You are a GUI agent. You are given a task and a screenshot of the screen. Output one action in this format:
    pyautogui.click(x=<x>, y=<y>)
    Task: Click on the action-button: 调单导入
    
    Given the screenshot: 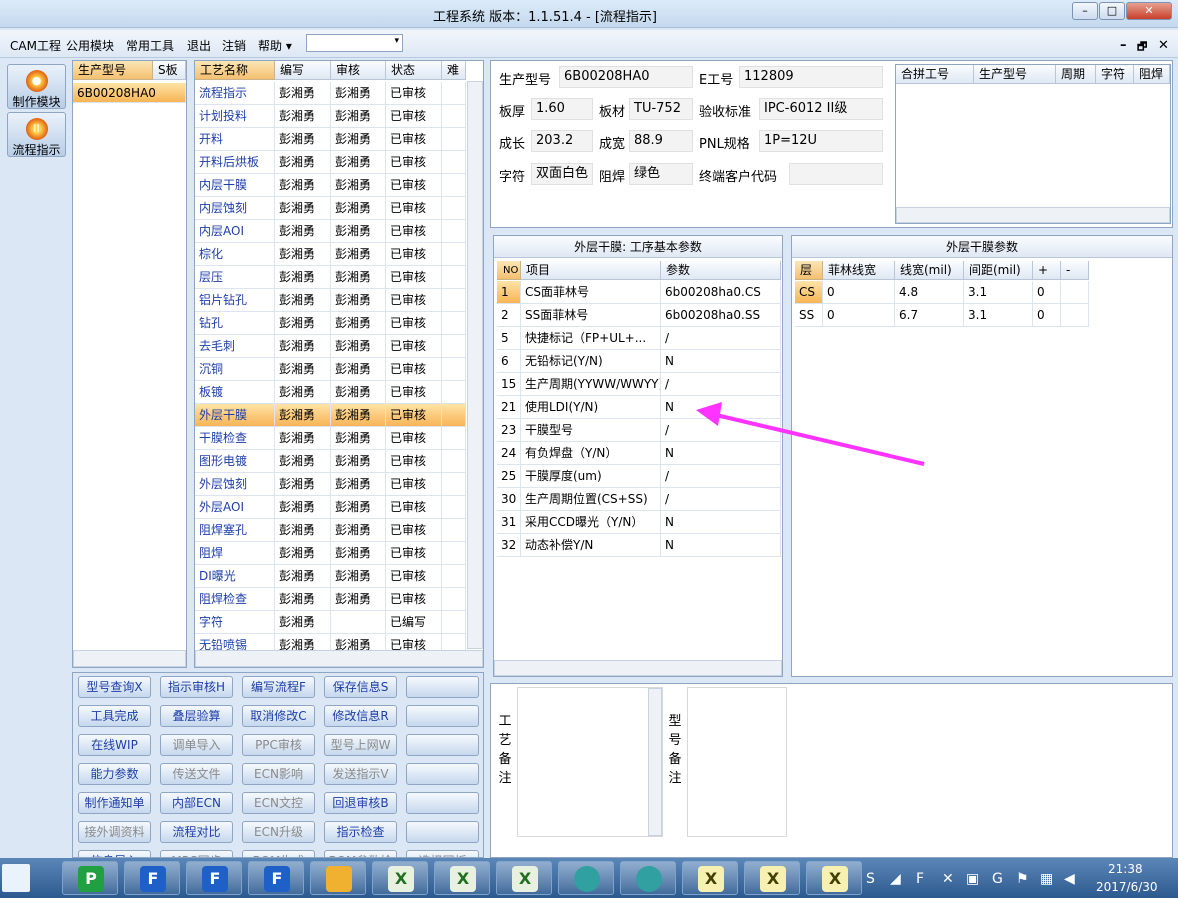 What is the action you would take?
    pyautogui.click(x=196, y=745)
    